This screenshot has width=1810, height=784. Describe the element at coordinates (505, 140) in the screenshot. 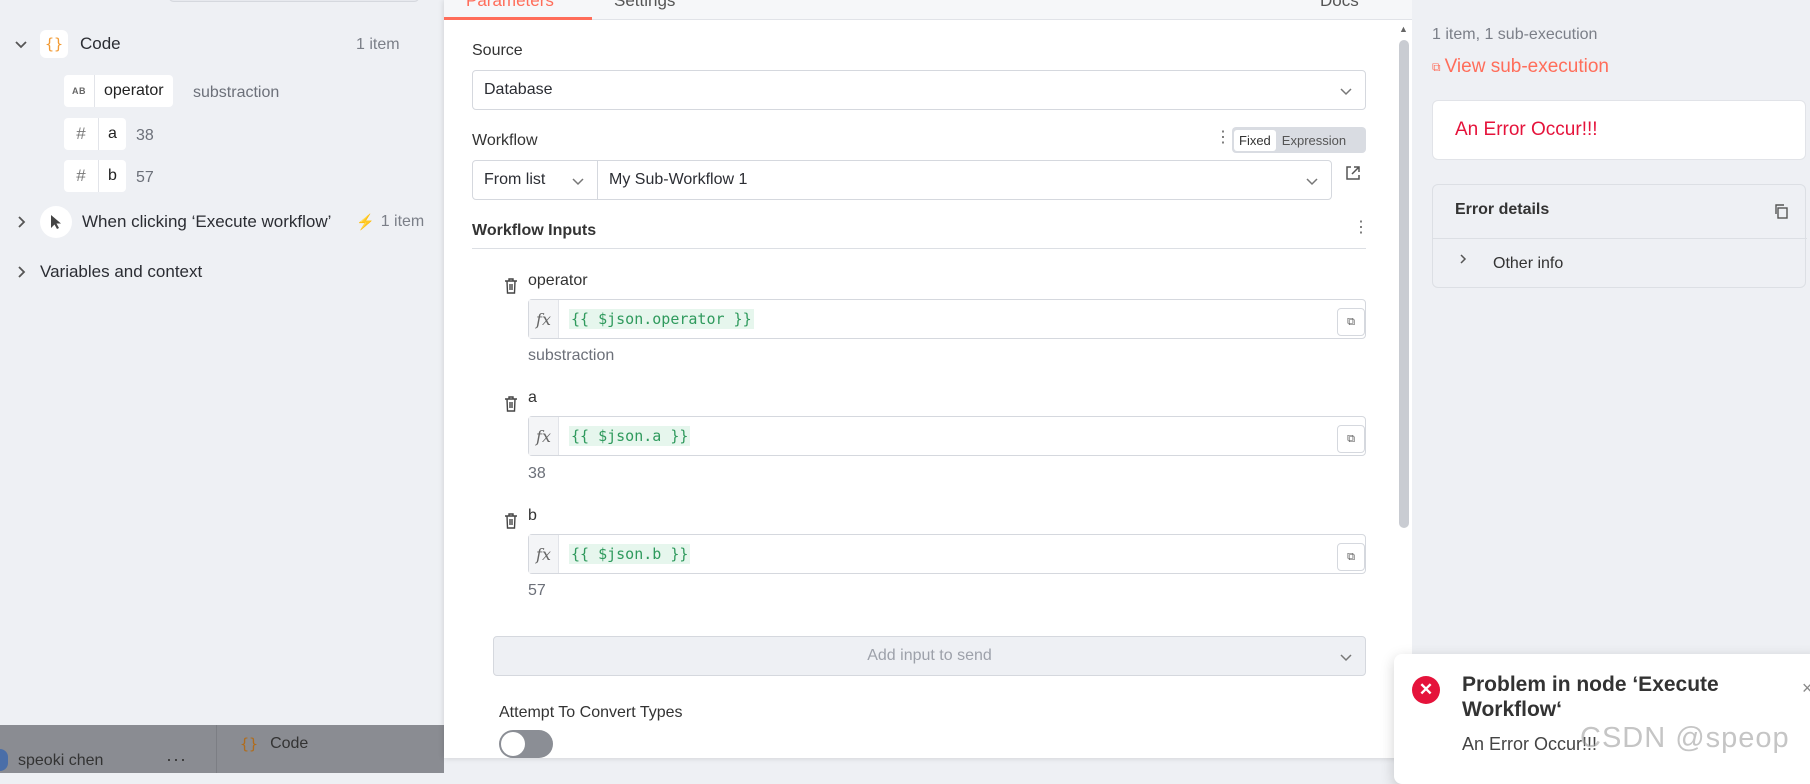

I see `workflow-label: Workflow` at that location.